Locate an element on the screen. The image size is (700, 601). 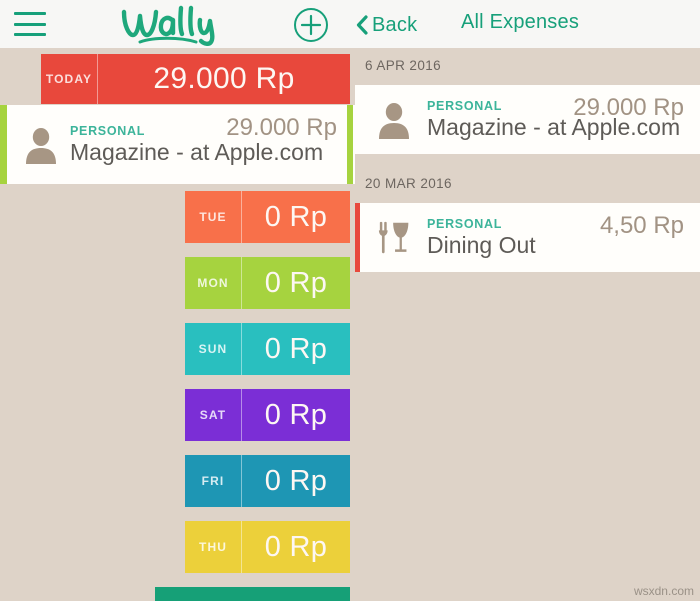
card-accent-left is located at coordinates (3, 144).